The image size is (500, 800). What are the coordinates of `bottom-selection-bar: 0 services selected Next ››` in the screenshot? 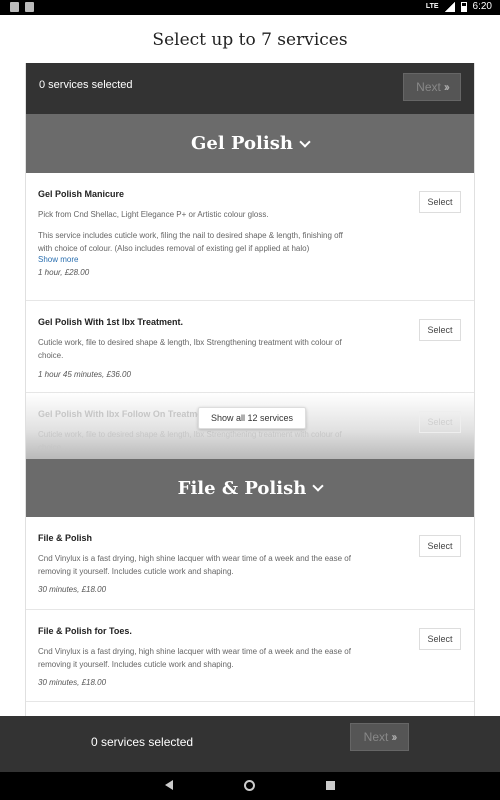 It's located at (250, 744).